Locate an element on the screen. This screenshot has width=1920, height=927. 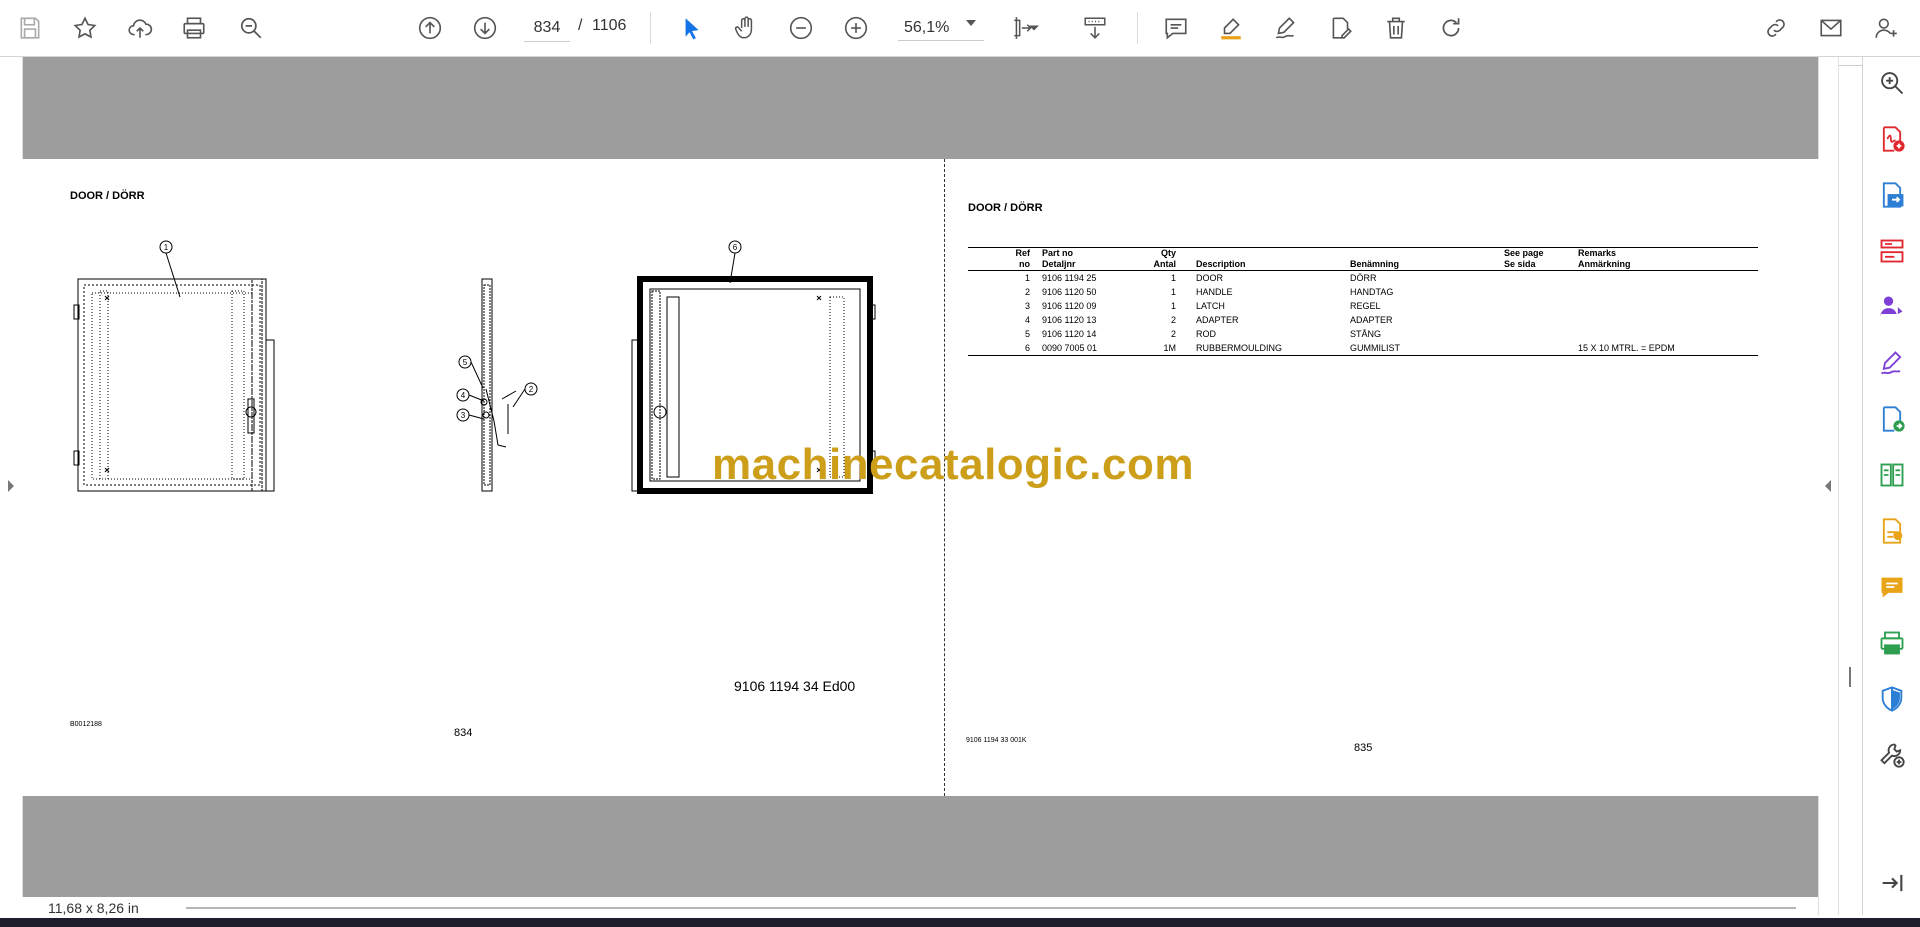
page-down-icon is located at coordinates (485, 28).